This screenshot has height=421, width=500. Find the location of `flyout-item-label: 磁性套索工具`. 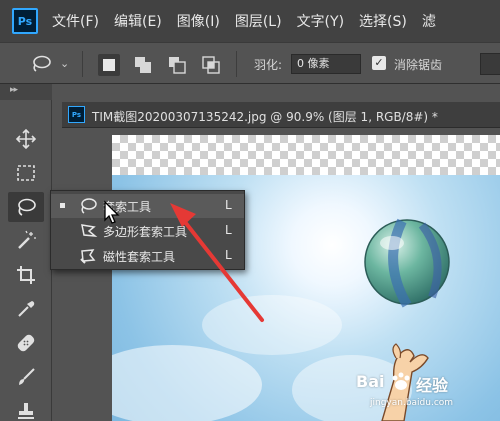

flyout-item-label: 磁性套索工具 is located at coordinates (139, 257).